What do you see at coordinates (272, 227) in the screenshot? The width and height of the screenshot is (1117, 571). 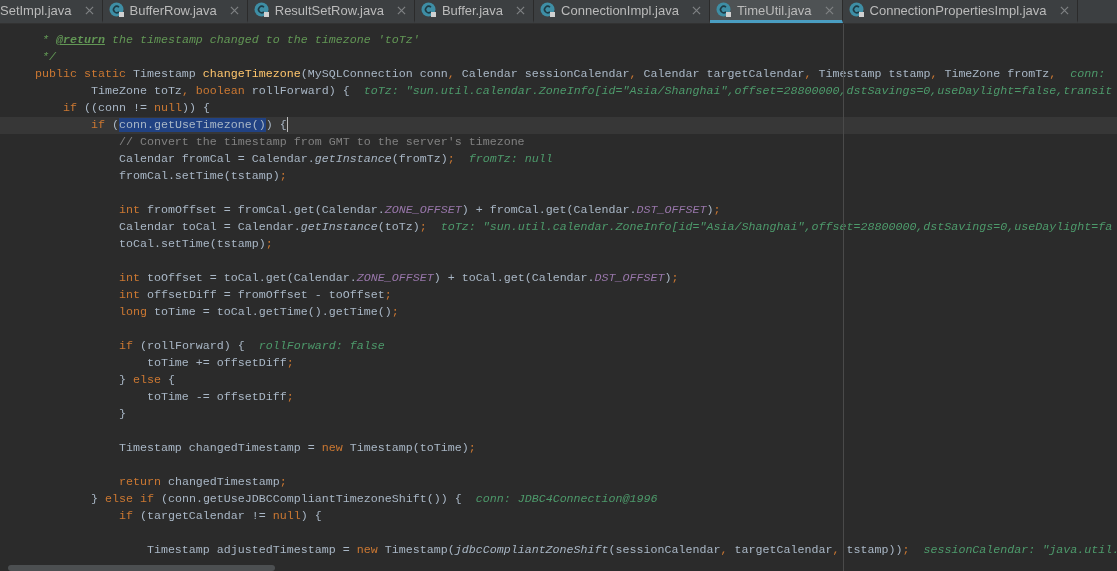 I see `code-line: Calendar toCal = Calendar.getInstance(toTz);` at bounding box center [272, 227].